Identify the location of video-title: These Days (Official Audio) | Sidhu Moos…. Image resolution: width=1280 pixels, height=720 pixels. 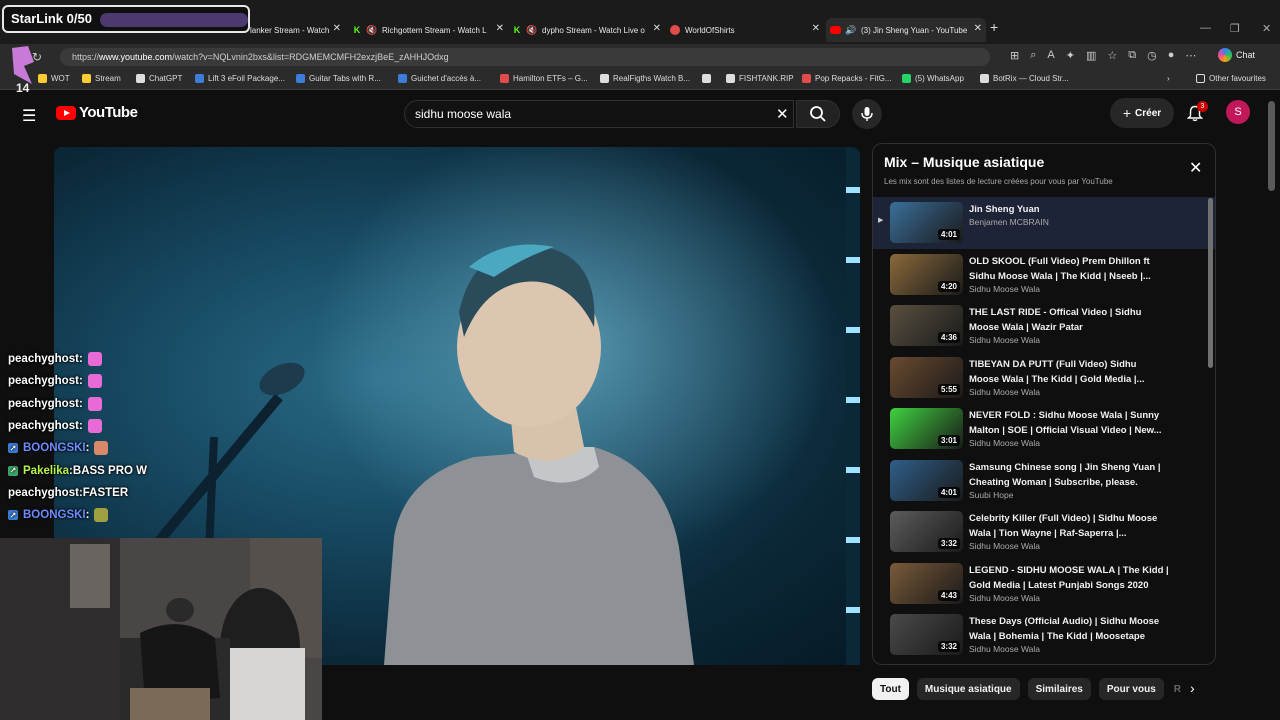
(1069, 629).